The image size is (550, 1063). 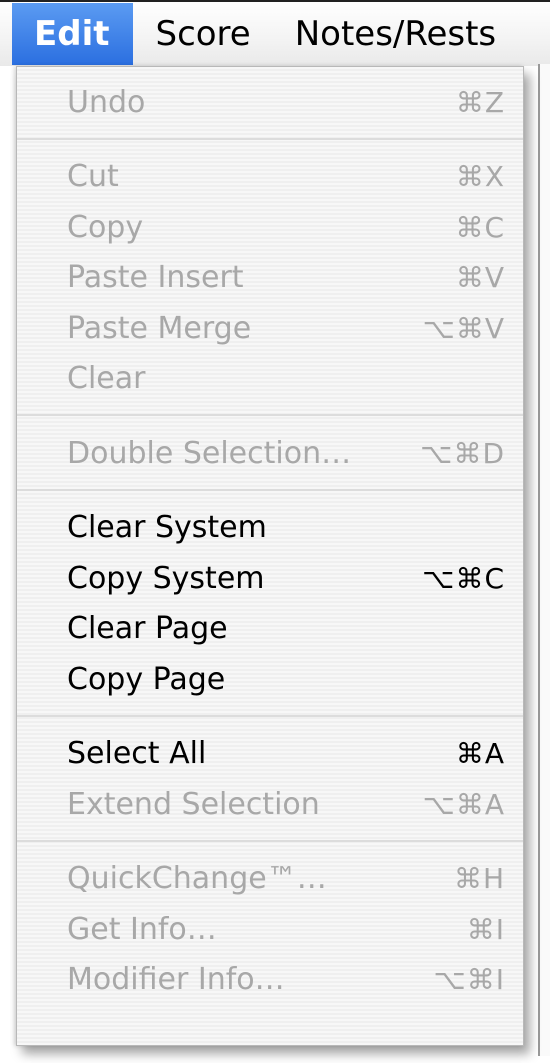 What do you see at coordinates (155, 277) in the screenshot?
I see `menu-item-label: Paste Insert` at bounding box center [155, 277].